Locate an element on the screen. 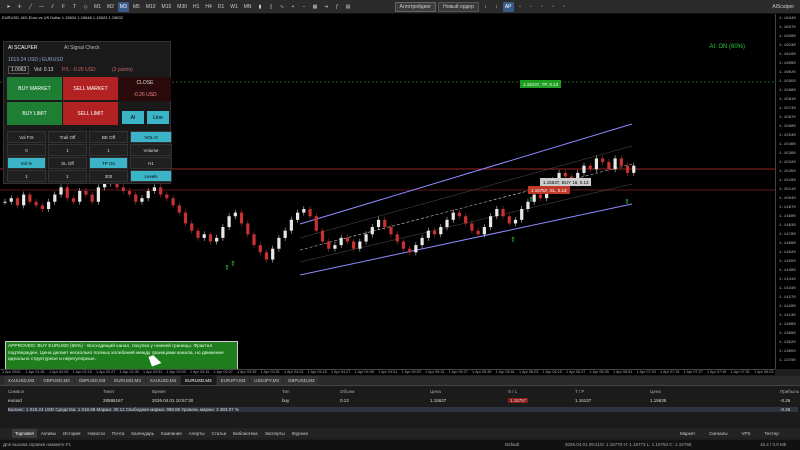  timeframe-mn: MN is located at coordinates (248, 7).